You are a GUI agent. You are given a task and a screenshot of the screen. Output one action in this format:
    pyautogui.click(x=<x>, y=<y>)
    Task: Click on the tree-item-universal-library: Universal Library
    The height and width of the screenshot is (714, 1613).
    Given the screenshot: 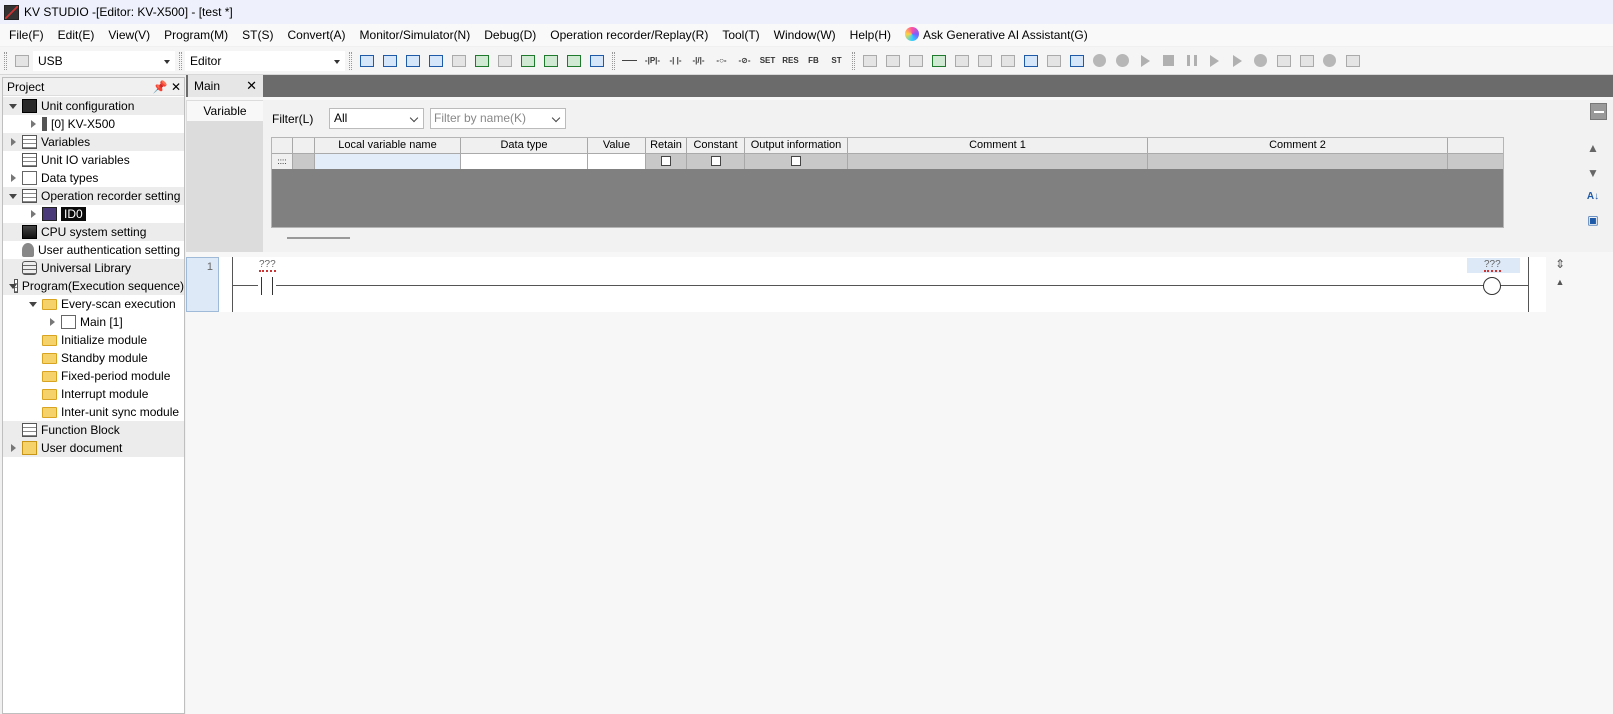 What is the action you would take?
    pyautogui.click(x=93, y=268)
    